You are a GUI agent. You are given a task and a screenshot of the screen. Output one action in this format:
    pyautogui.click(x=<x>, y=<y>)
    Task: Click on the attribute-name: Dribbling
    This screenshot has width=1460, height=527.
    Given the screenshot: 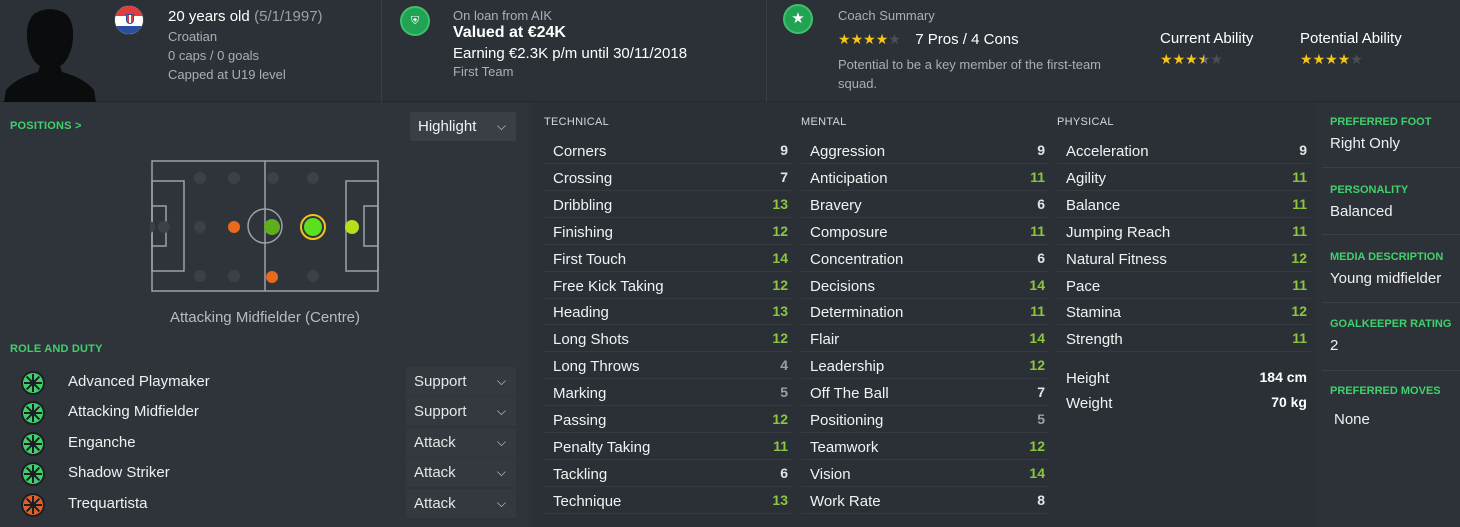 What is the action you would take?
    pyautogui.click(x=583, y=205)
    